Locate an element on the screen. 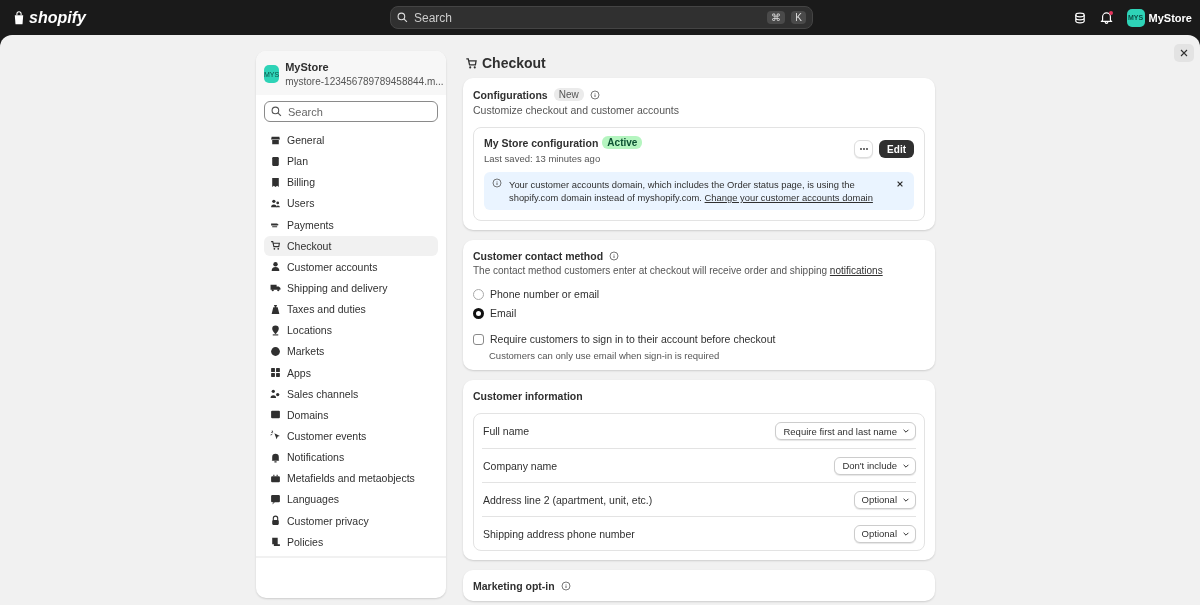 The width and height of the screenshot is (1200, 605). help-text: Customers can only use email when sign-in is required is located at coordinates (605, 355).